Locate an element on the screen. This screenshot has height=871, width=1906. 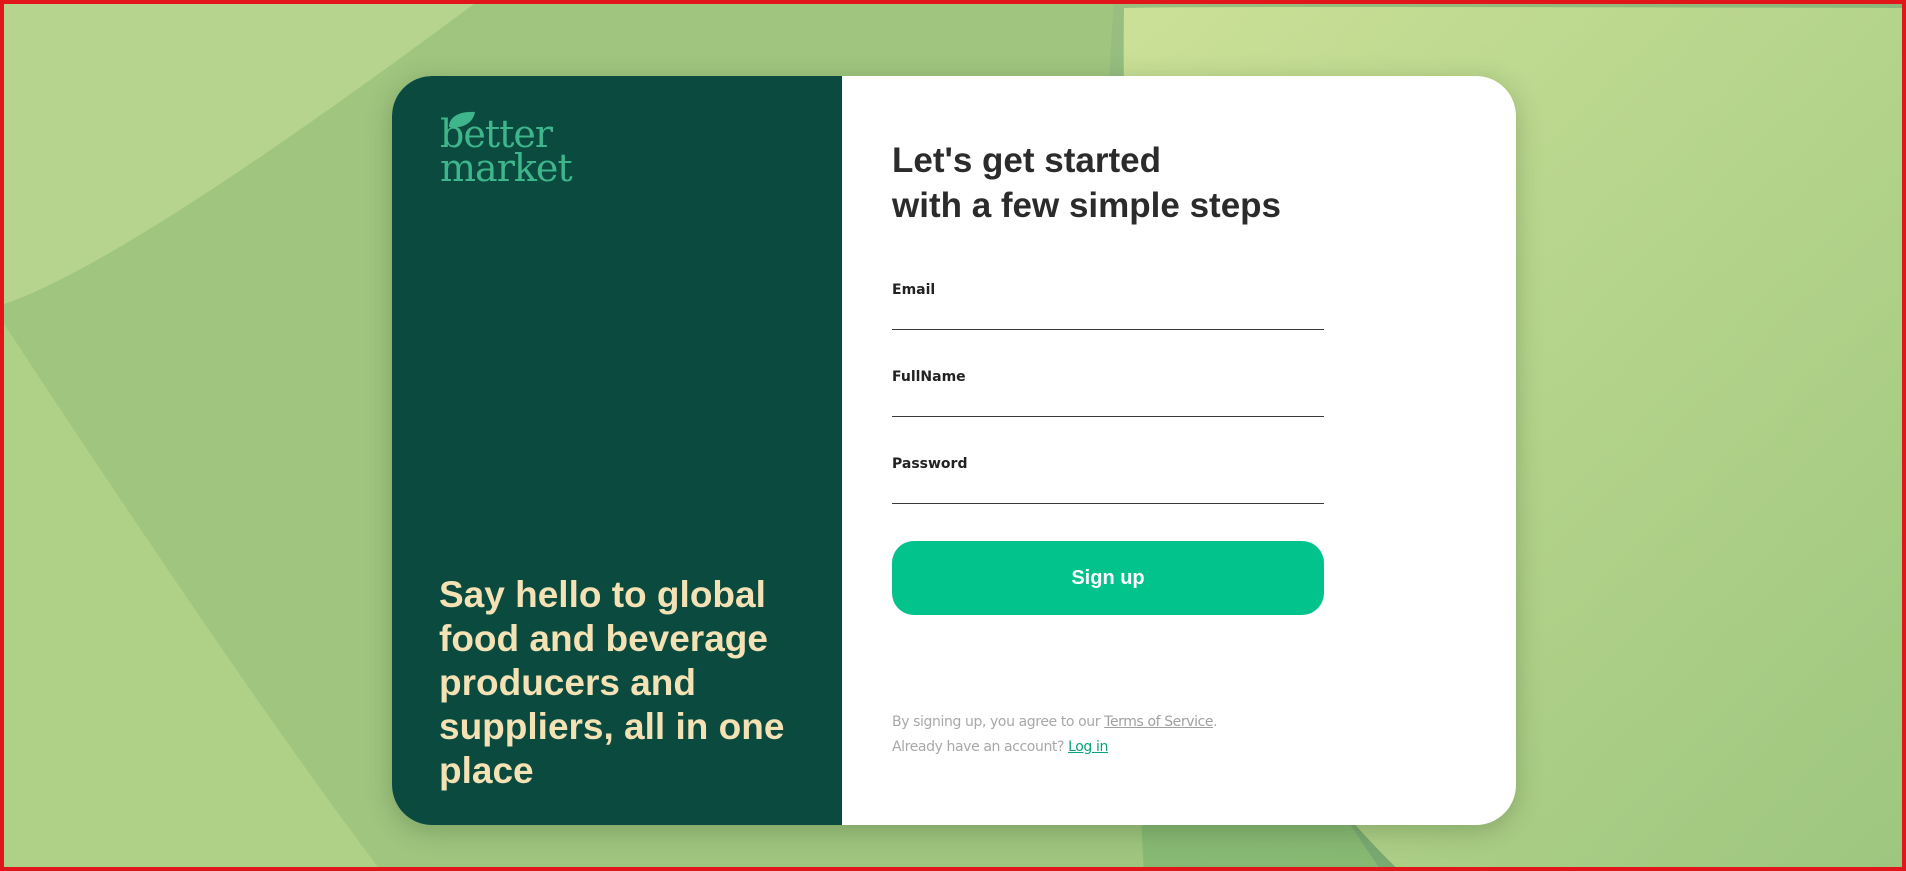
terms-of-service-link: Terms of Service is located at coordinates (1158, 722).